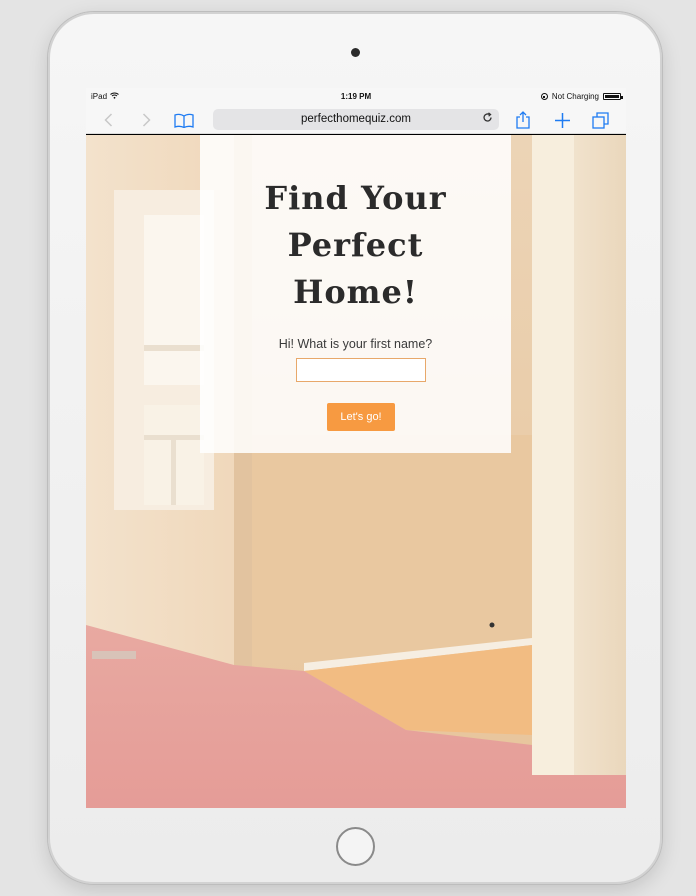  Describe the element at coordinates (575, 96) in the screenshot. I see `battery-status: Not Charging` at that location.